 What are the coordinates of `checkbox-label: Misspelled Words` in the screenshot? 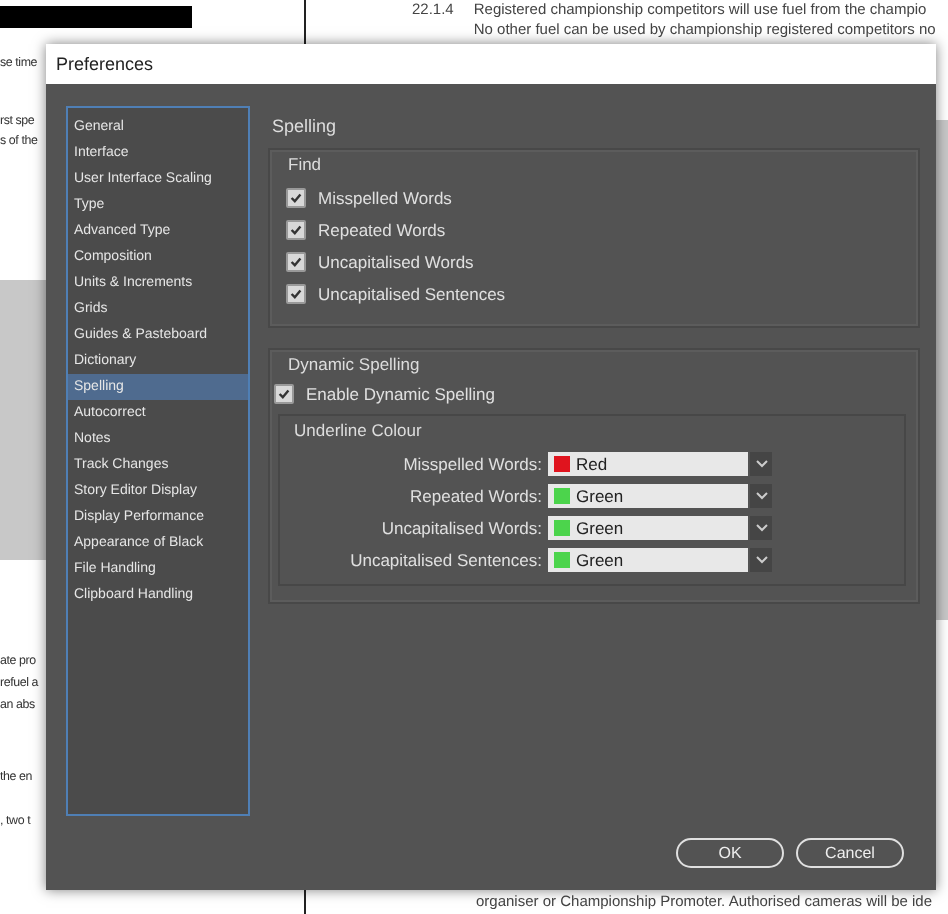 It's located at (385, 198).